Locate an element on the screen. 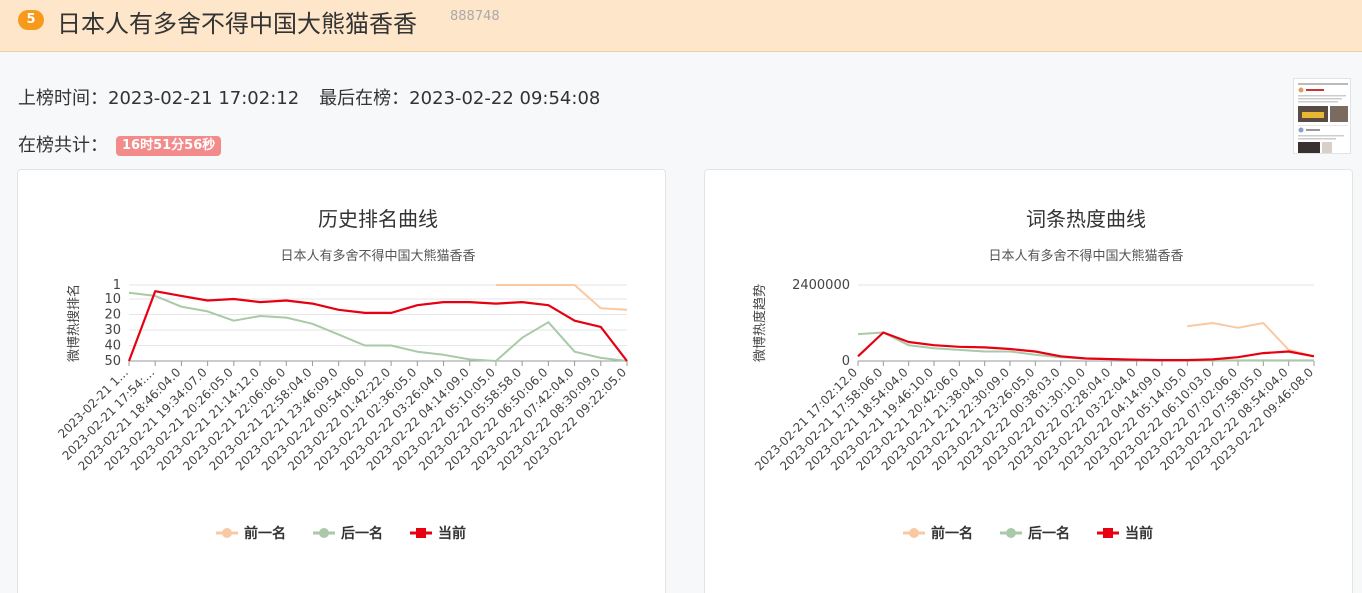 The image size is (1362, 593). chart-title: 历史排名曲线 is located at coordinates (378, 219).